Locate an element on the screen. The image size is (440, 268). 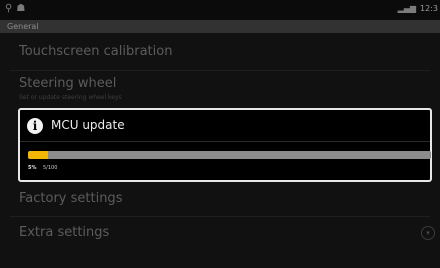
progress-bar is located at coordinates (229, 155).